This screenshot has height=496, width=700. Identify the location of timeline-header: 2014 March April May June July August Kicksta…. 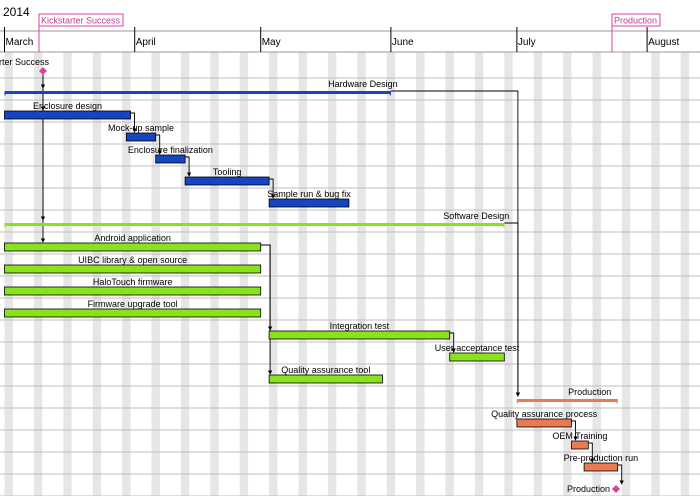
(341, 28).